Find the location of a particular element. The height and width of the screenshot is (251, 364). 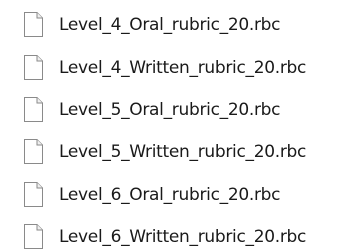

file-name: Level_5_Written_rubric_20.rbc is located at coordinates (183, 152).